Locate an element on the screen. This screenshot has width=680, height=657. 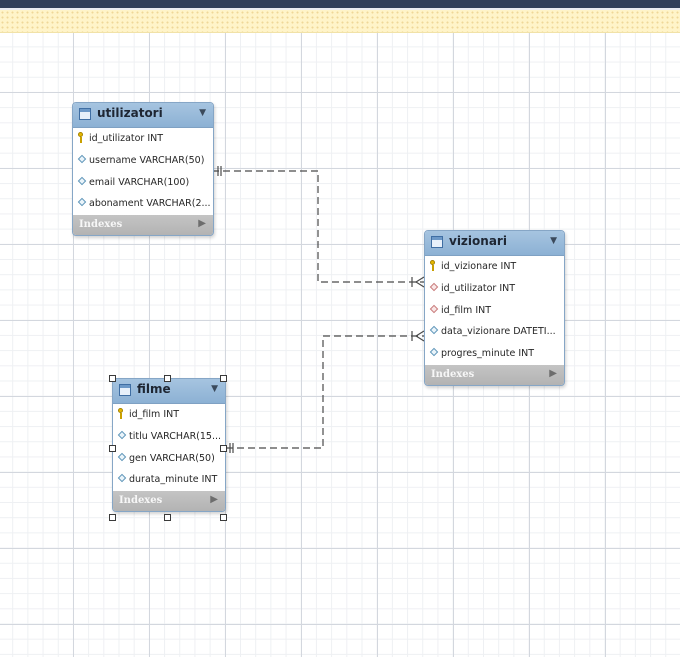
table-header: utilizatori ▼ is located at coordinates (143, 115).